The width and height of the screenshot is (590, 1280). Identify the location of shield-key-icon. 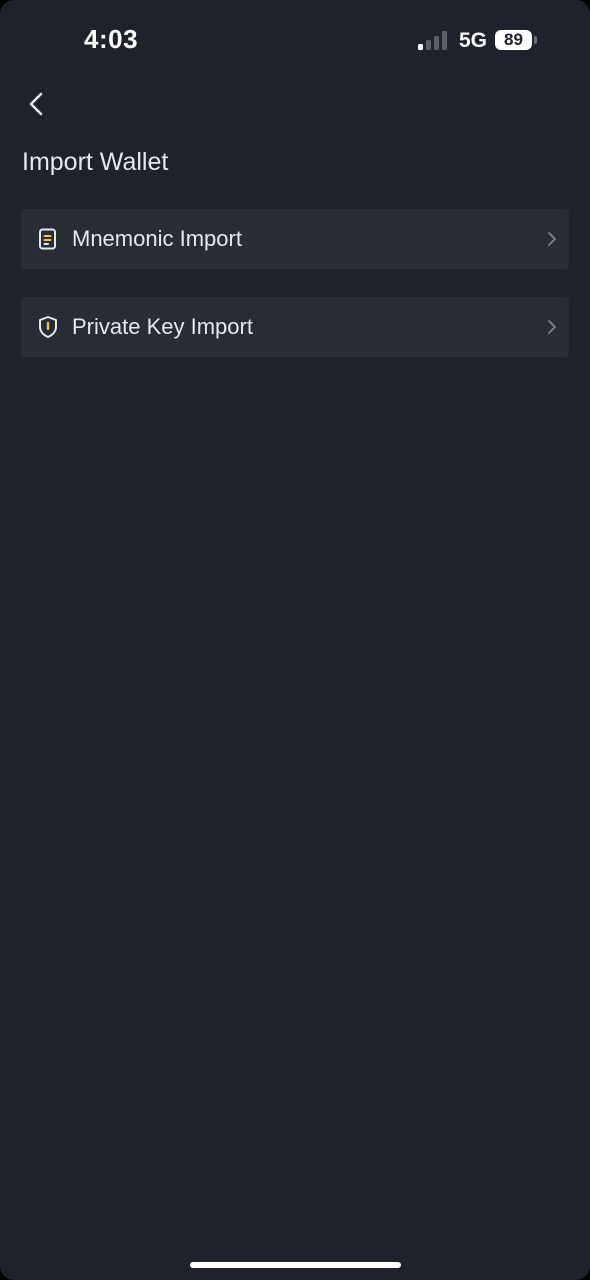
(48, 327).